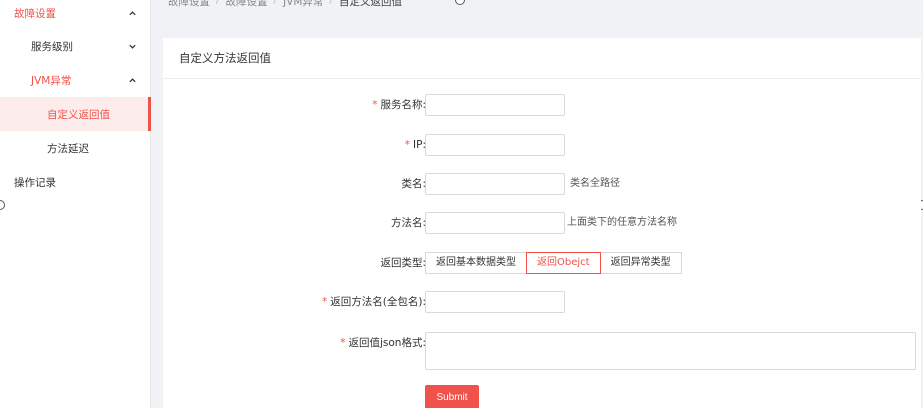 The image size is (923, 408). I want to click on resize-handle, so click(460, 2).